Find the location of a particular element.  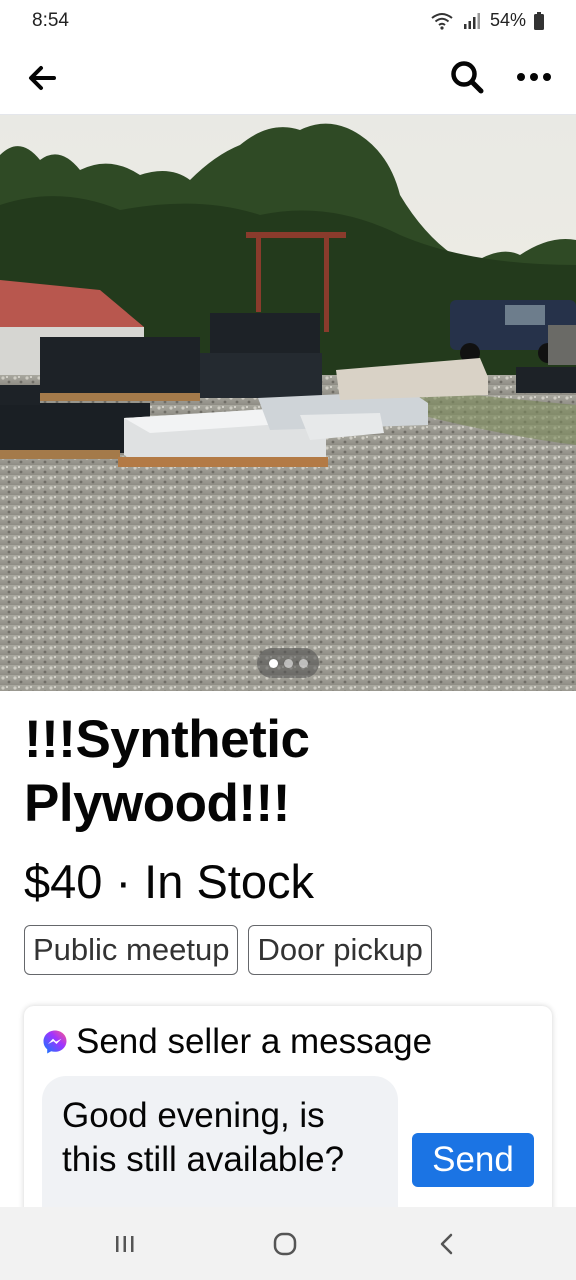

signal-icon is located at coordinates (471, 20).